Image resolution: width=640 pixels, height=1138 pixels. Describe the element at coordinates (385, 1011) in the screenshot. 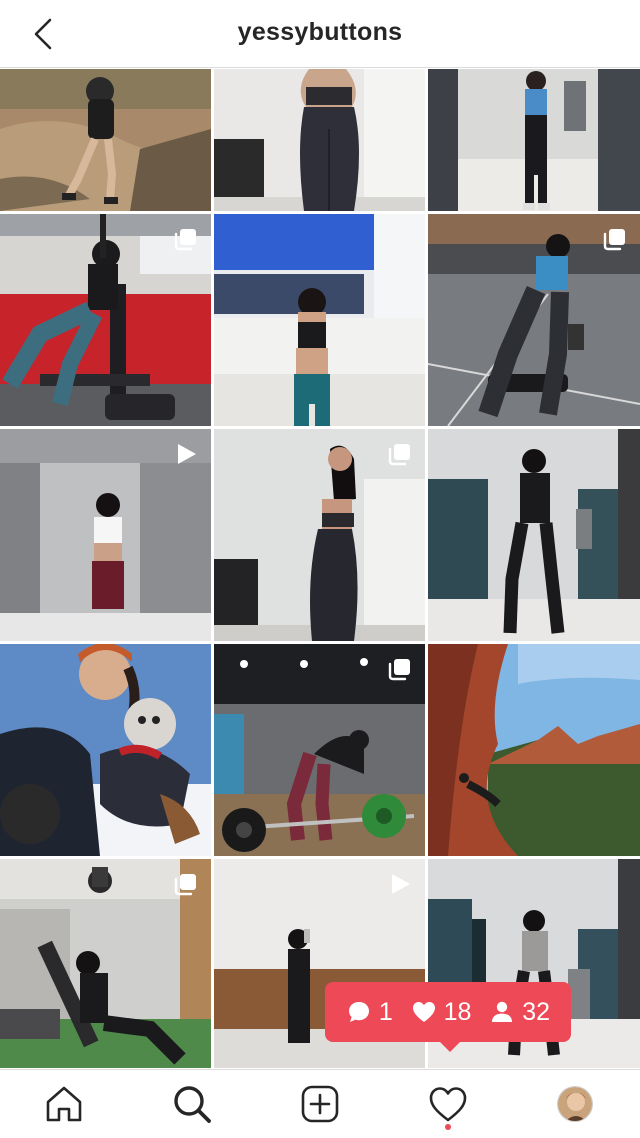

I see `comments-count-value: 1` at that location.